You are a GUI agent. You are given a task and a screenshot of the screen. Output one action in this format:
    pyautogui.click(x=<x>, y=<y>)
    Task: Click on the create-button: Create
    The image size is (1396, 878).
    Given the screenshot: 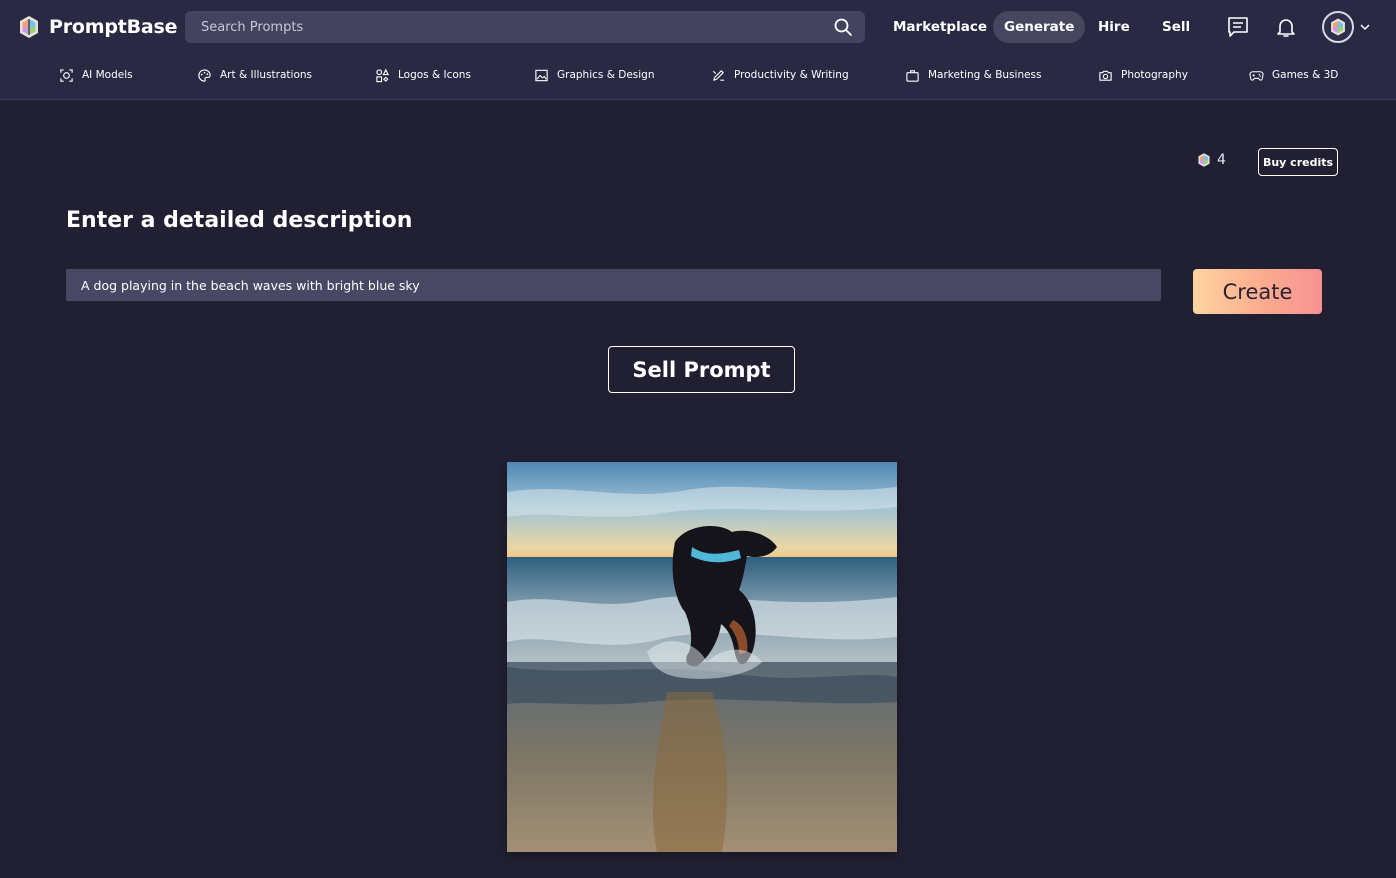 What is the action you would take?
    pyautogui.click(x=1257, y=291)
    